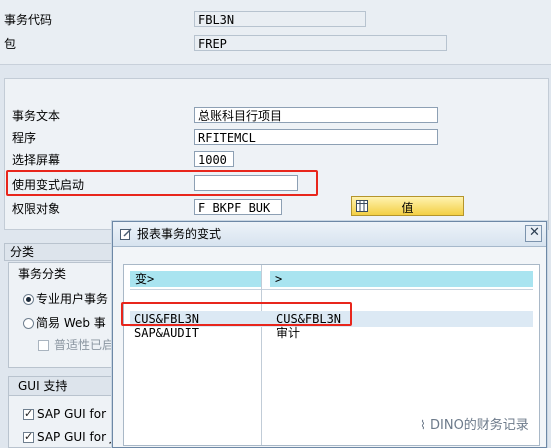 The width and height of the screenshot is (551, 448). What do you see at coordinates (316, 115) in the screenshot?
I see `transaction-text-field: 总账科目行项目` at bounding box center [316, 115].